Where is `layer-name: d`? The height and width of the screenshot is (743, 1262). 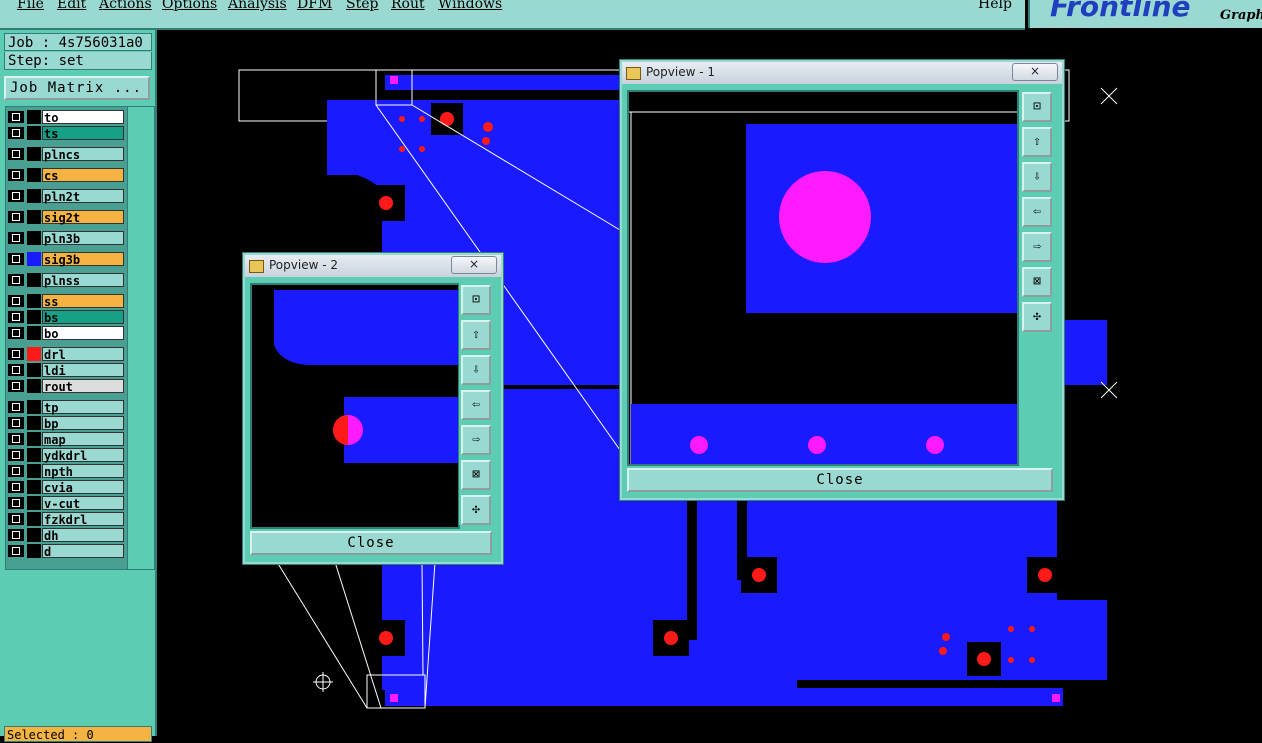
layer-name: d is located at coordinates (83, 551).